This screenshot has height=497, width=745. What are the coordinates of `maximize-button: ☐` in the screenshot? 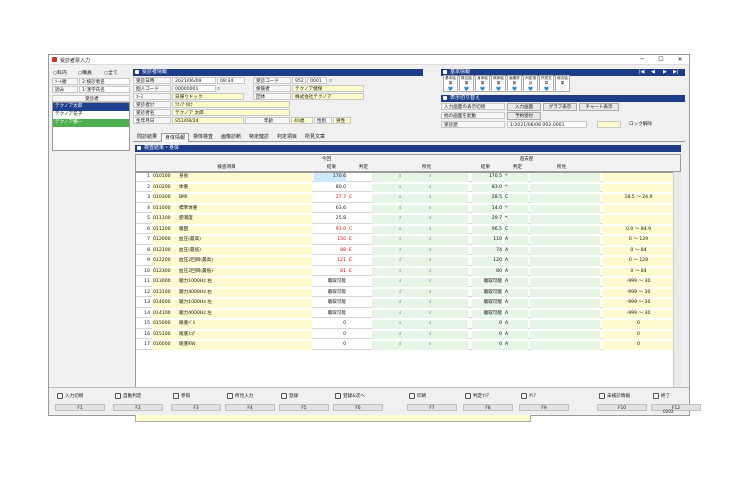 It's located at (661, 60).